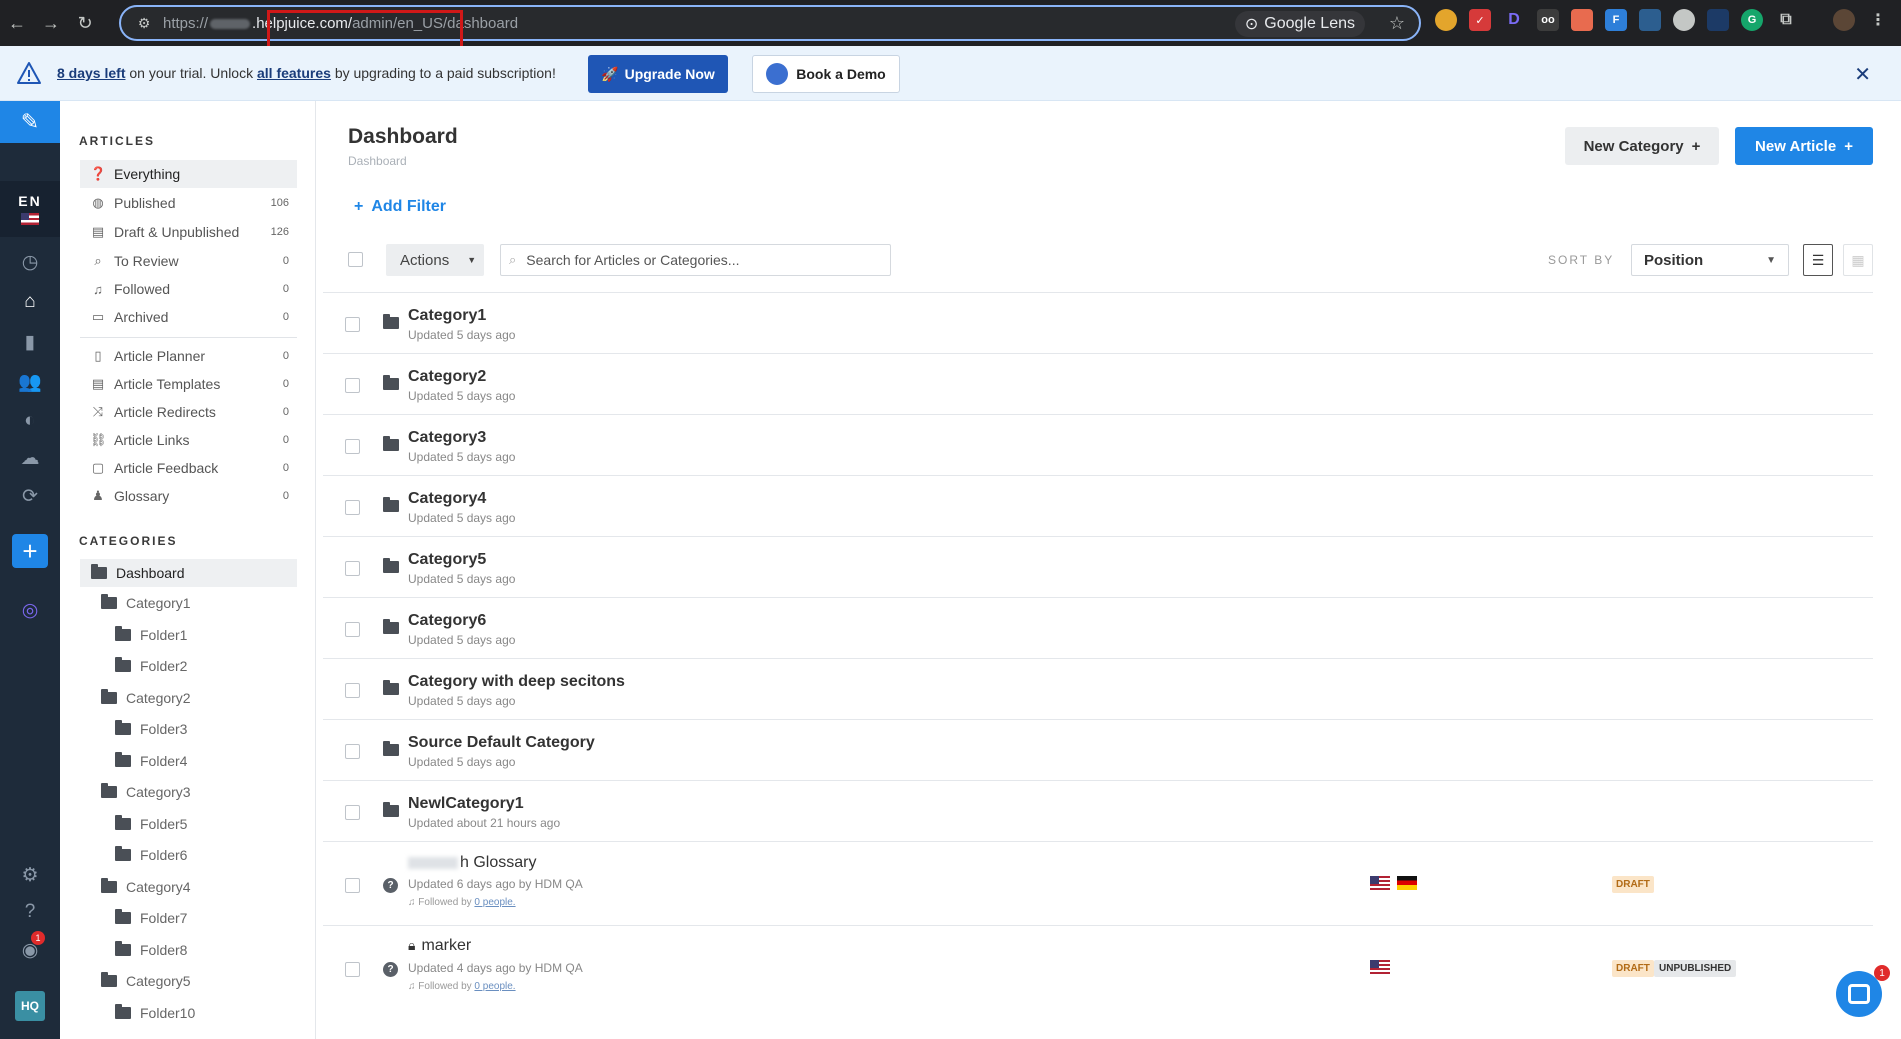 Image resolution: width=1901 pixels, height=1039 pixels. I want to click on sidebar-item-draft: ▤ Draft & Unpublished 126, so click(188, 232).